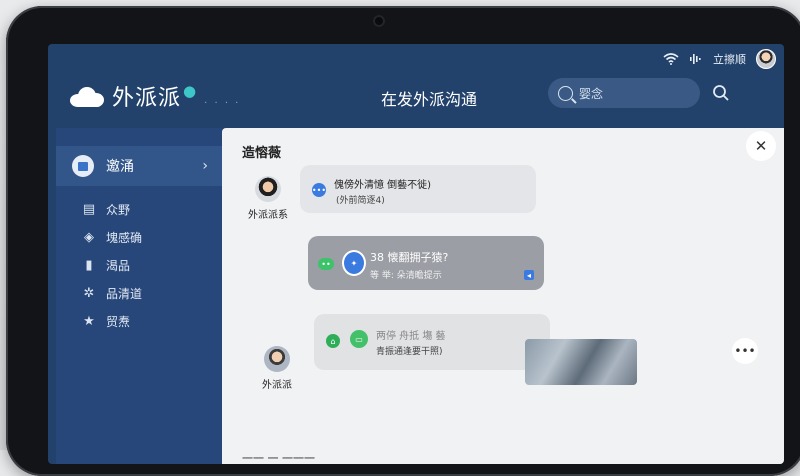 Image resolution: width=800 pixels, height=476 pixels. I want to click on sidebar-item-label: 渴品, so click(118, 265).